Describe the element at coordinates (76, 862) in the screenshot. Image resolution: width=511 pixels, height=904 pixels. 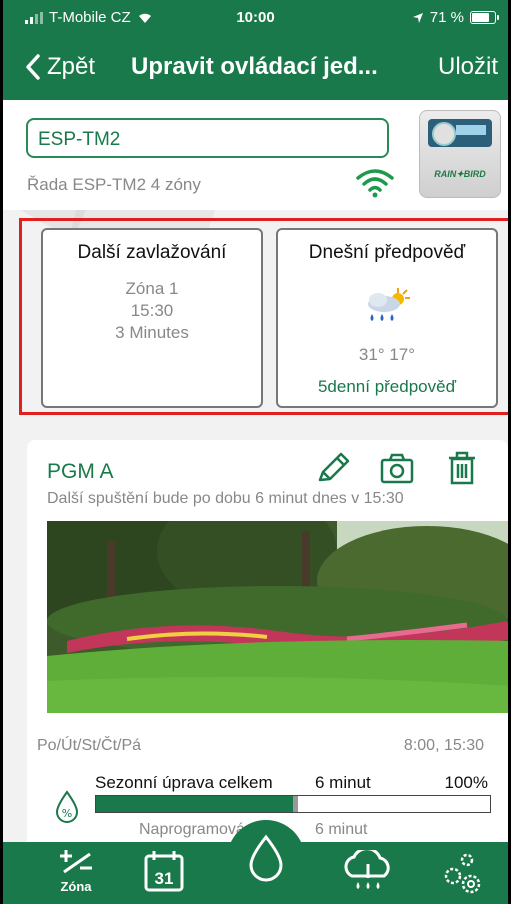
I see `plus-minus-icon` at that location.